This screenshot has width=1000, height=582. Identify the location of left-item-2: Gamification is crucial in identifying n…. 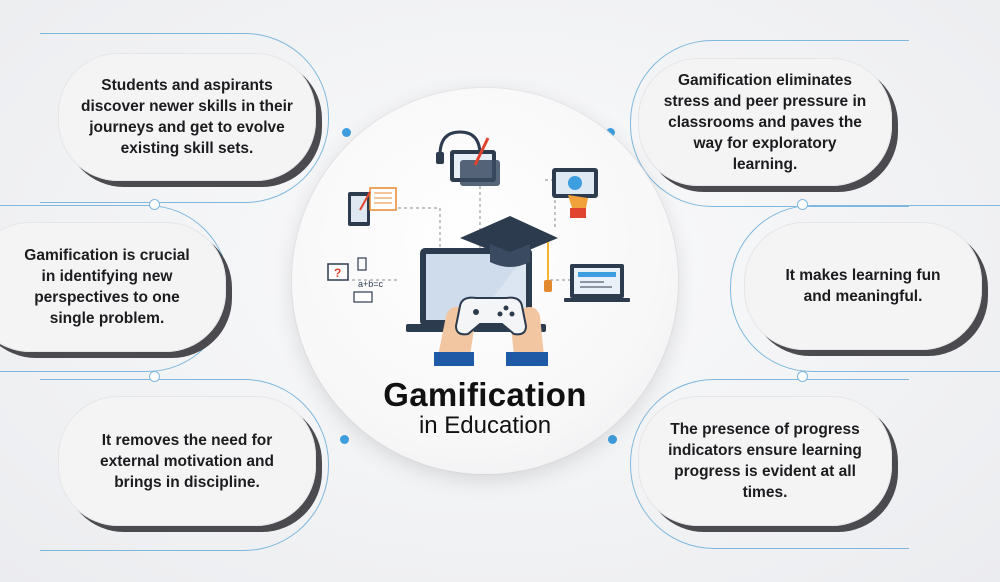
(113, 287).